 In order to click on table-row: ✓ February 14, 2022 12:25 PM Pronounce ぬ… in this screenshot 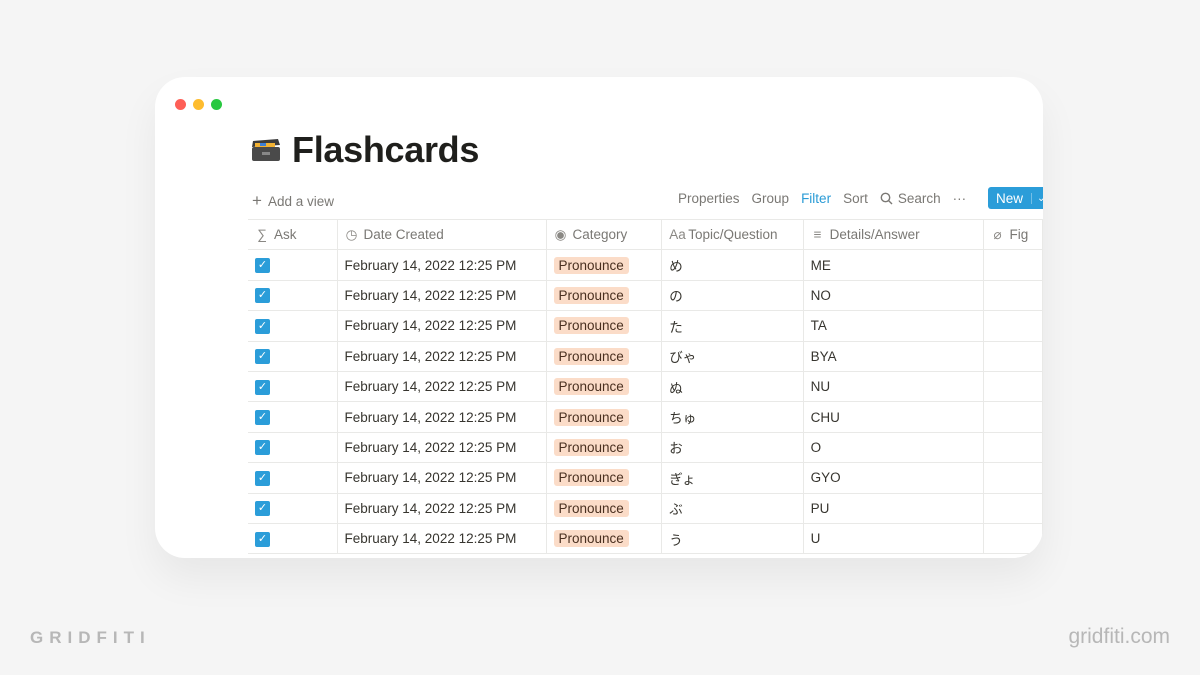, I will do `click(645, 386)`.